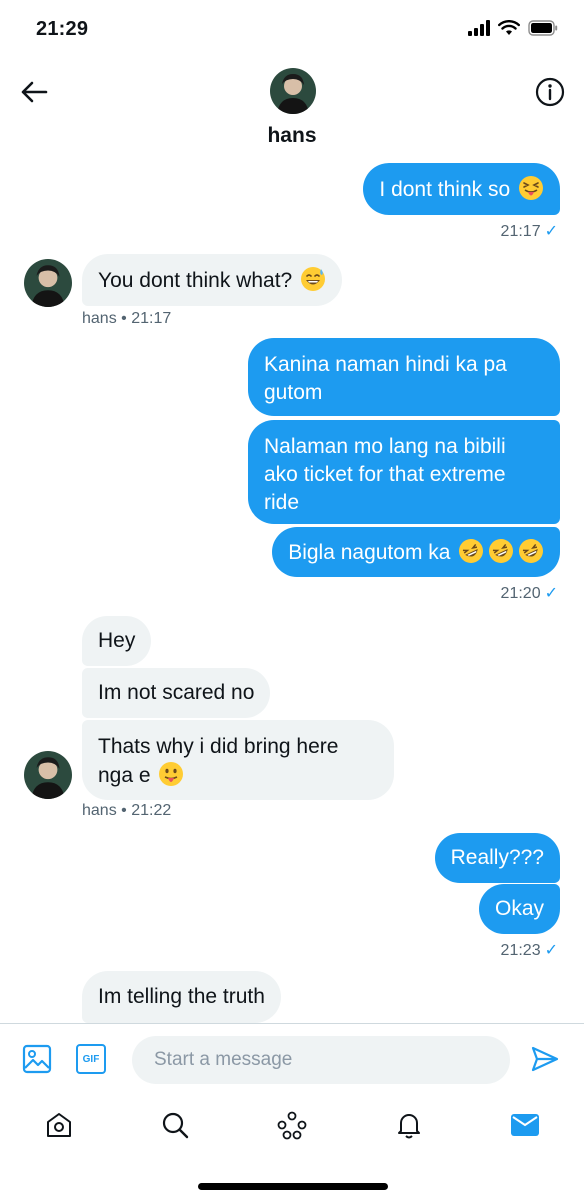 This screenshot has width=584, height=1200. Describe the element at coordinates (519, 909) in the screenshot. I see `message-outgoing: Okay` at that location.